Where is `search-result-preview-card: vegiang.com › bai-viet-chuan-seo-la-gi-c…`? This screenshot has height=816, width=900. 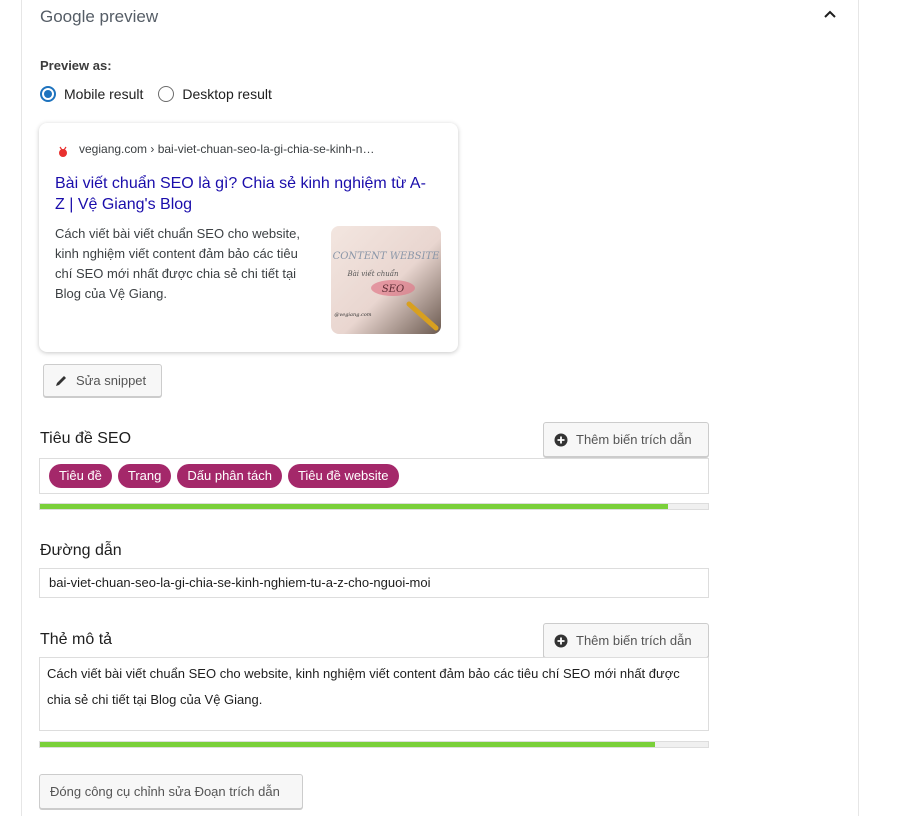 search-result-preview-card: vegiang.com › bai-viet-chuan-seo-la-gi-c… is located at coordinates (248, 237).